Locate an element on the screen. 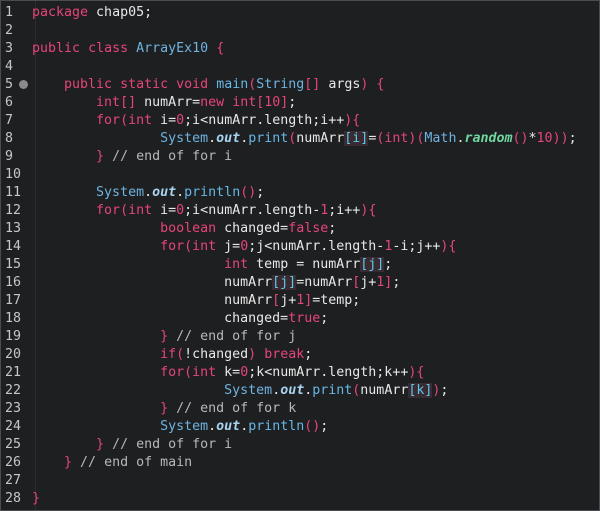 This screenshot has height=511, width=600. line-content: package chap05; is located at coordinates (92, 13).